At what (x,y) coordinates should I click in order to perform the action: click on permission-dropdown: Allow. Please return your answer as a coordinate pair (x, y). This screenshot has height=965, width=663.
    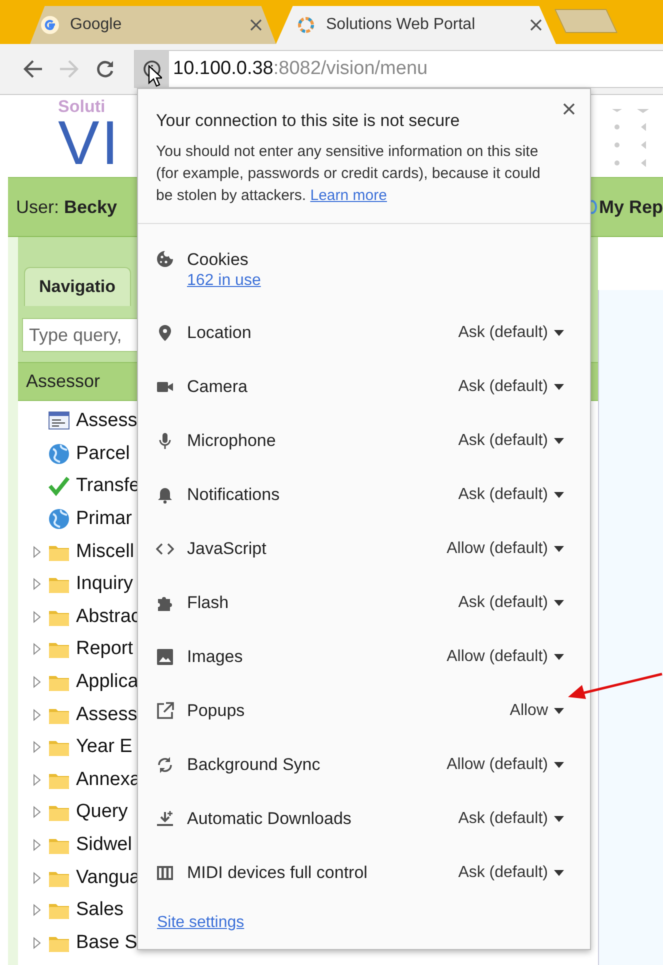
    Looking at the image, I should click on (537, 711).